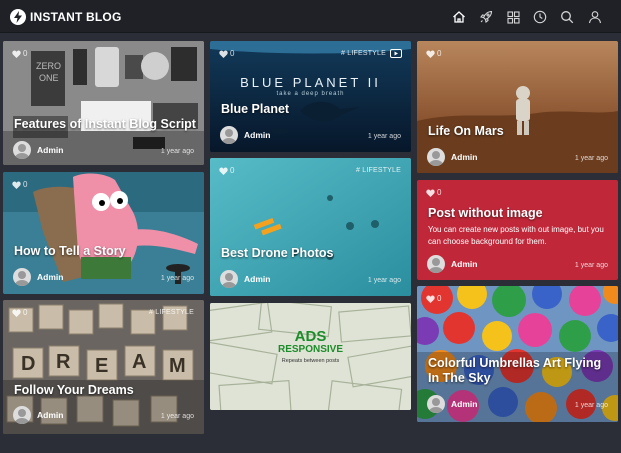  I want to click on clock-icon, so click(540, 17).